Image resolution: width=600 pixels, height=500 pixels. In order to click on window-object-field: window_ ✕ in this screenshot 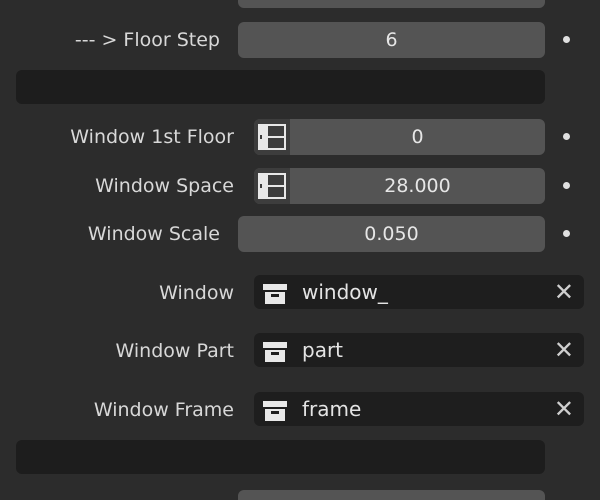, I will do `click(419, 292)`.